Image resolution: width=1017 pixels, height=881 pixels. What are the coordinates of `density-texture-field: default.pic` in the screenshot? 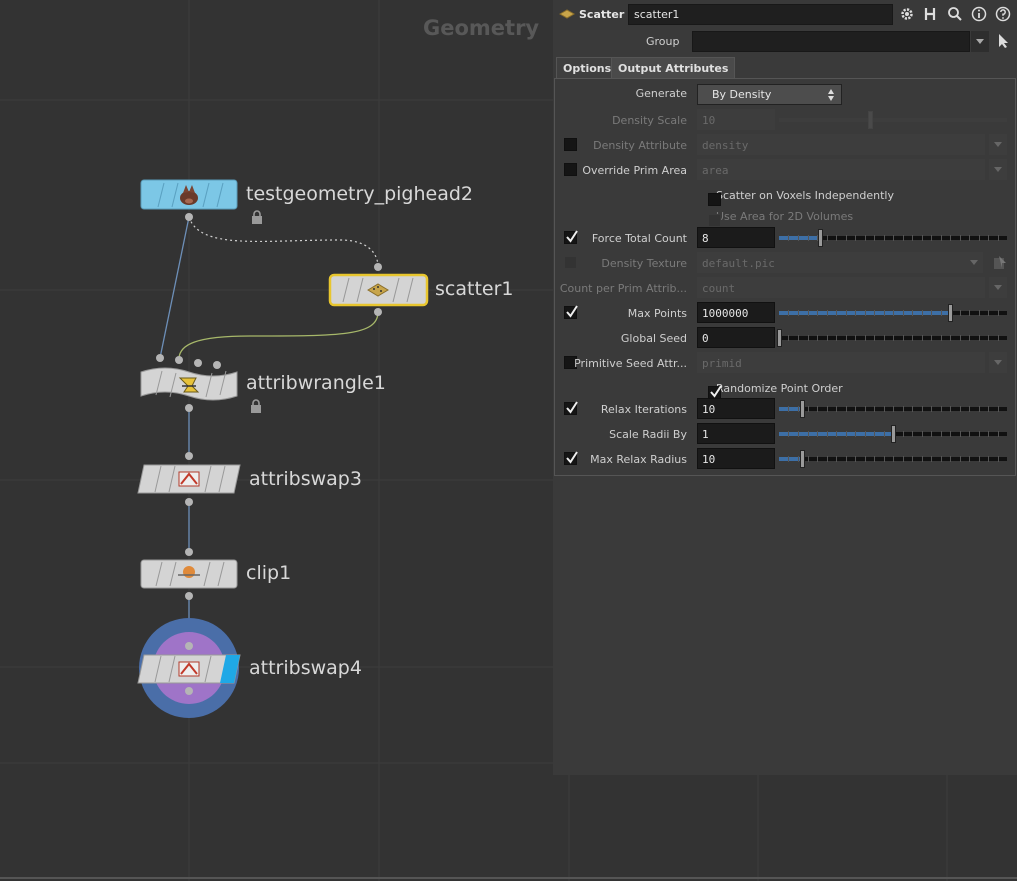 It's located at (831, 262).